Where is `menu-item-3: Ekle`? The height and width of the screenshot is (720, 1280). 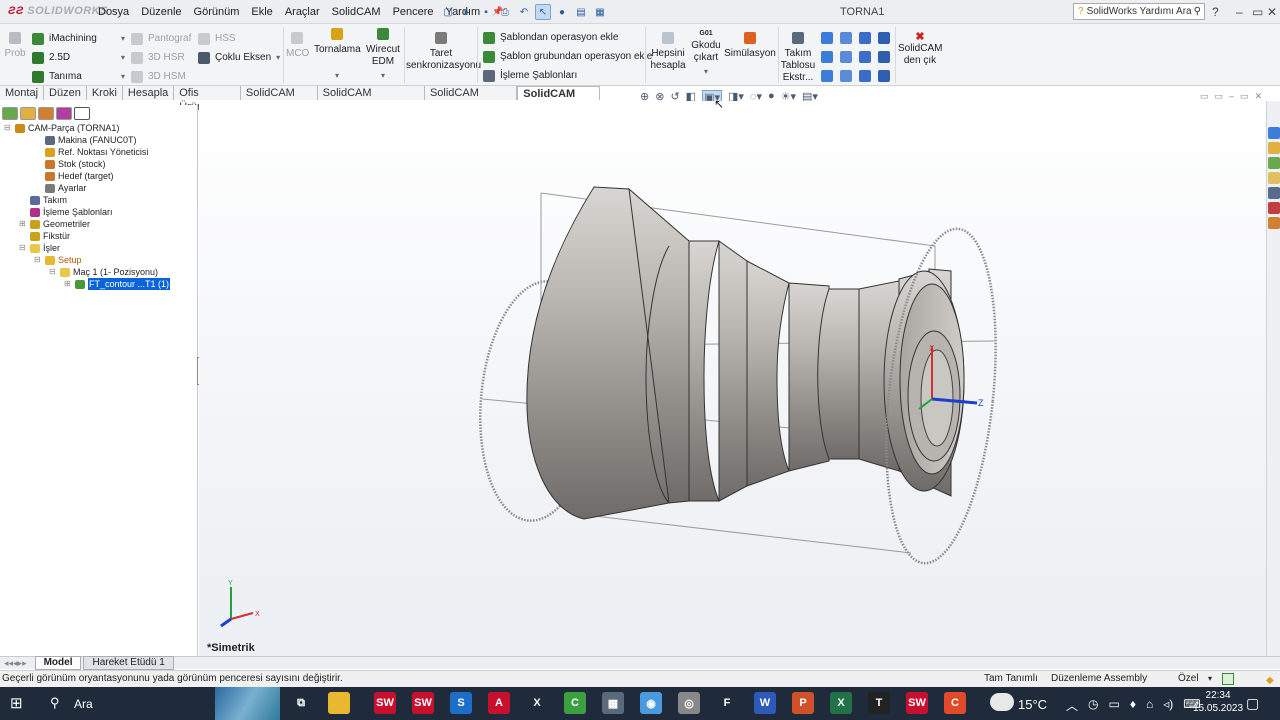 menu-item-3: Ekle is located at coordinates (261, 12).